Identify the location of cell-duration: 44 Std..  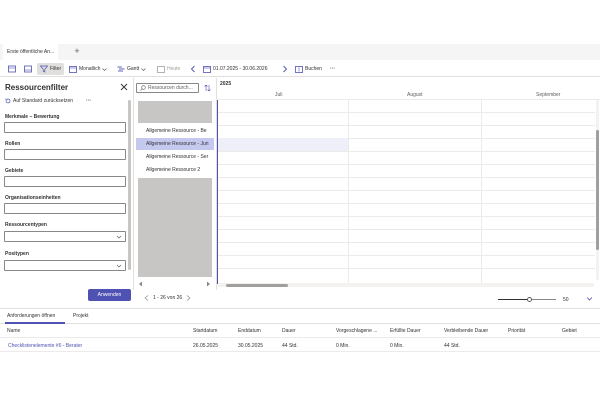
(290, 346).